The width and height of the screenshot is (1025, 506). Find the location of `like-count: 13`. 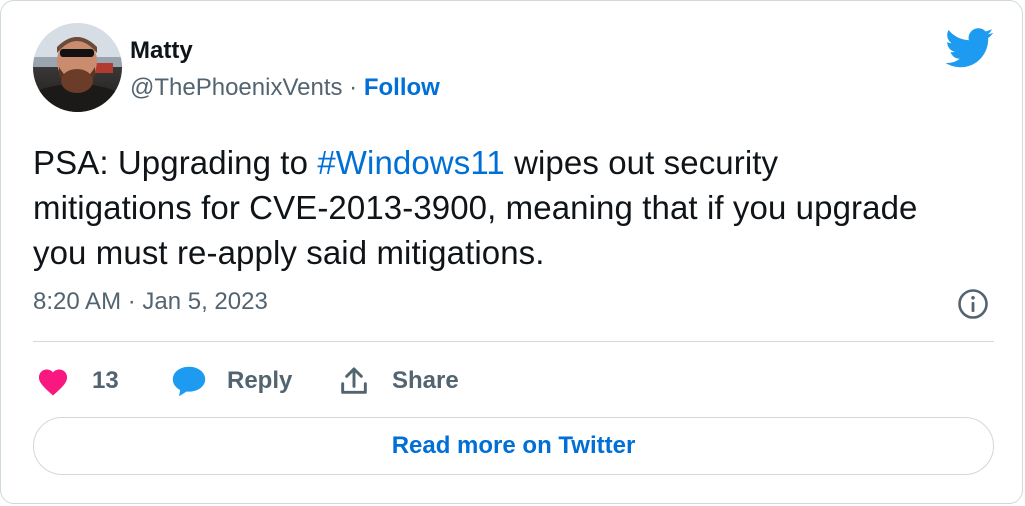

like-count: 13 is located at coordinates (105, 380).